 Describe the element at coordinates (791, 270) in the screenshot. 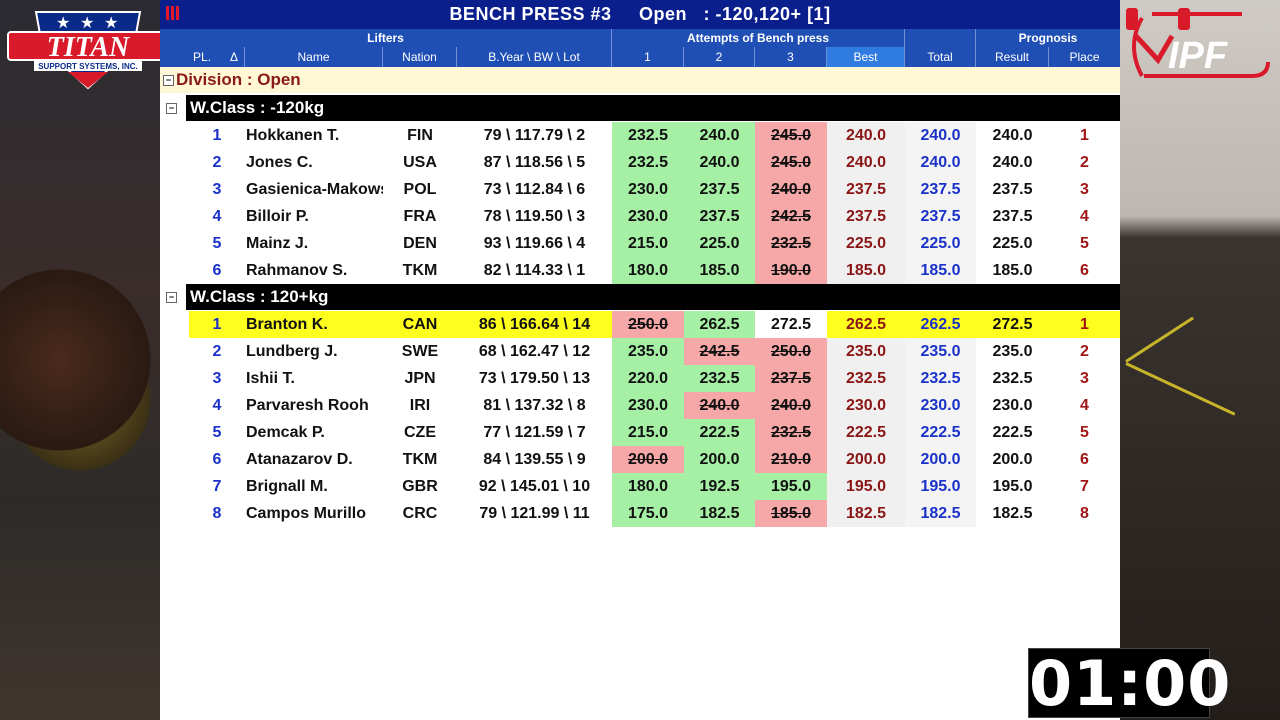

I see `attempt-3: 190.0` at that location.